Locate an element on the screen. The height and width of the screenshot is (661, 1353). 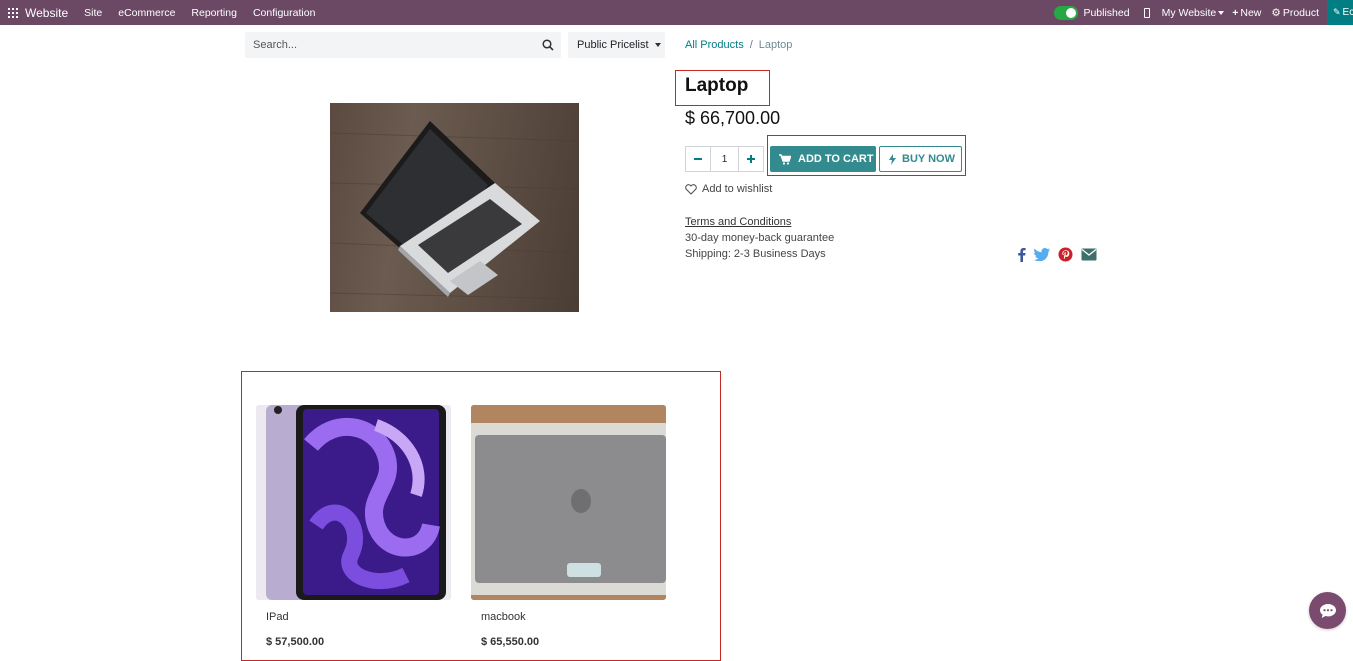
add-to-wishlist-link: Add to wishlist is located at coordinates (728, 189).